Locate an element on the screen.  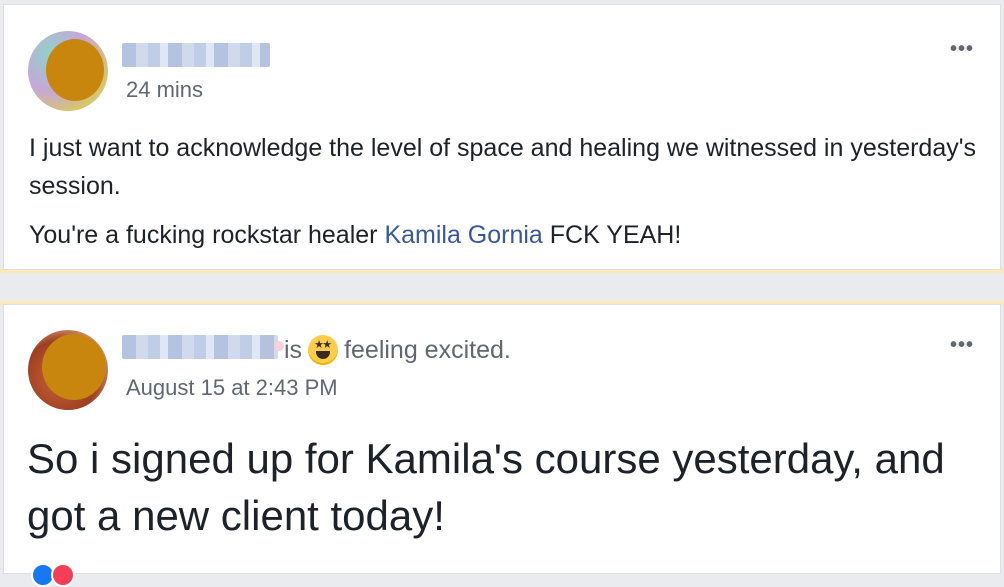
star-struck-emoji-icon: ★ ★ is located at coordinates (323, 350).